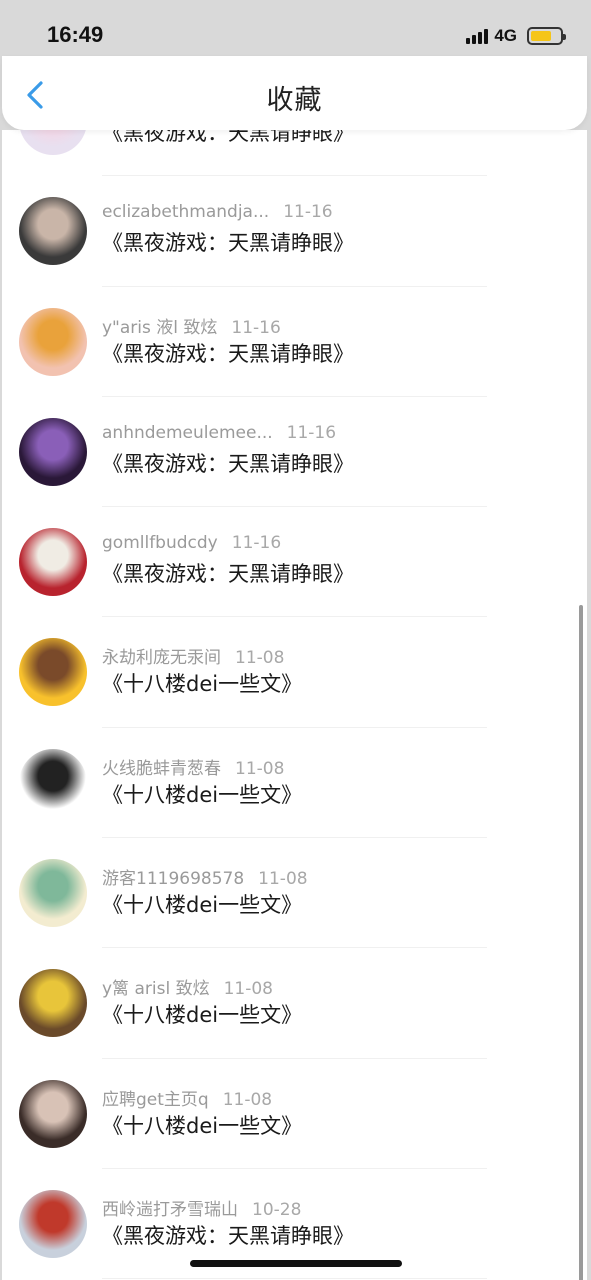 This screenshot has width=591, height=1280. I want to click on list-item: 《黑夜游戏：天黑请睁眼》, so click(294, 153).